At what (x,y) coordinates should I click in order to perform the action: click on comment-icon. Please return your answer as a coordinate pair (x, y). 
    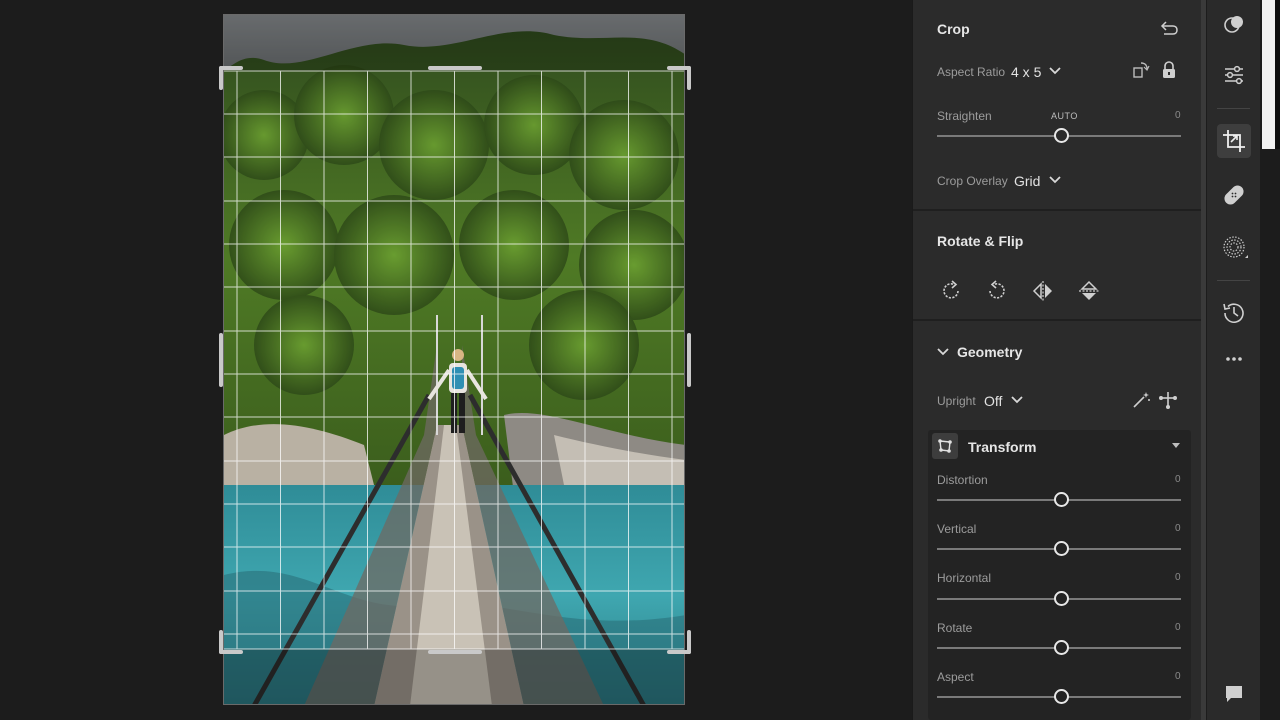
    Looking at the image, I should click on (1234, 694).